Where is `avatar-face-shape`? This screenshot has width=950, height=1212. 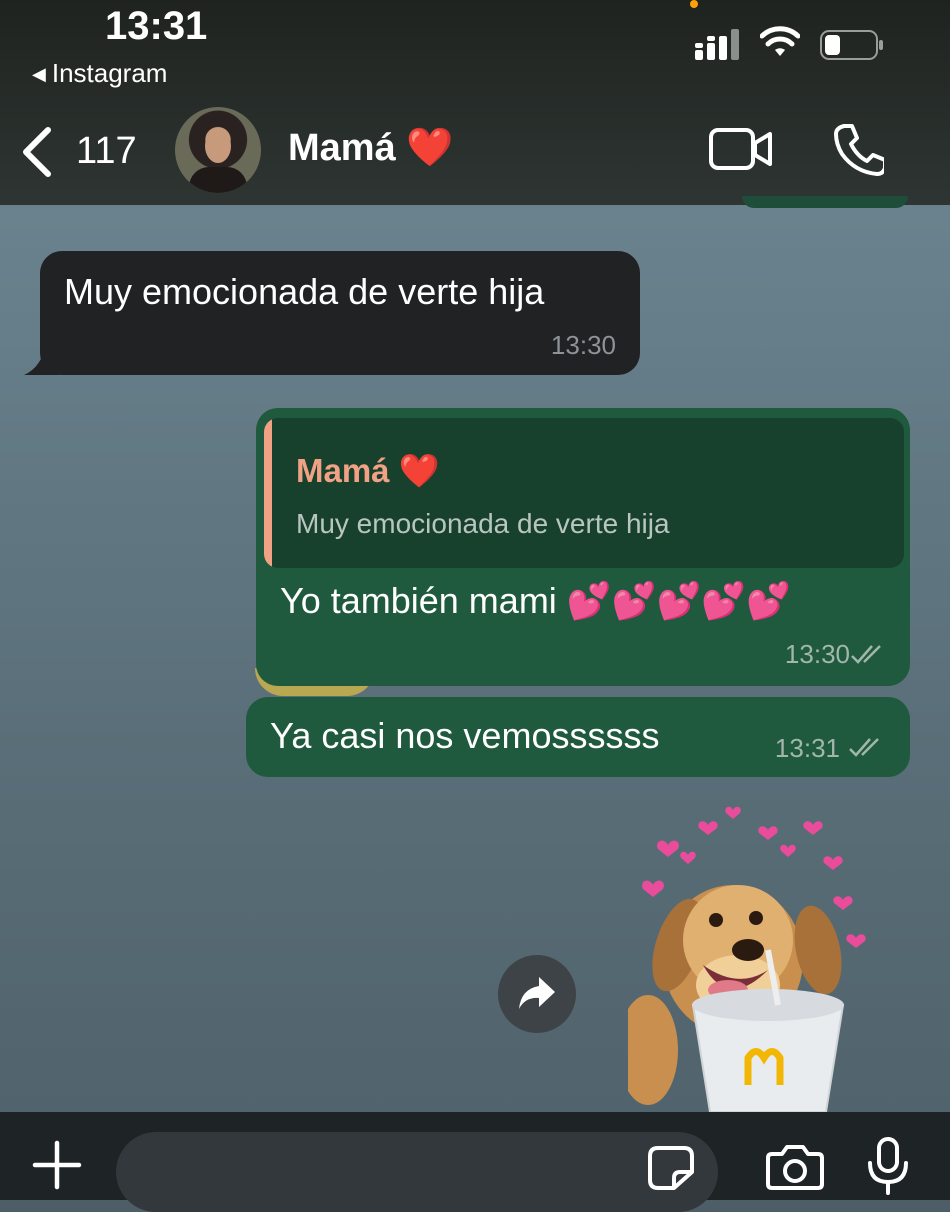
avatar-face-shape is located at coordinates (218, 146).